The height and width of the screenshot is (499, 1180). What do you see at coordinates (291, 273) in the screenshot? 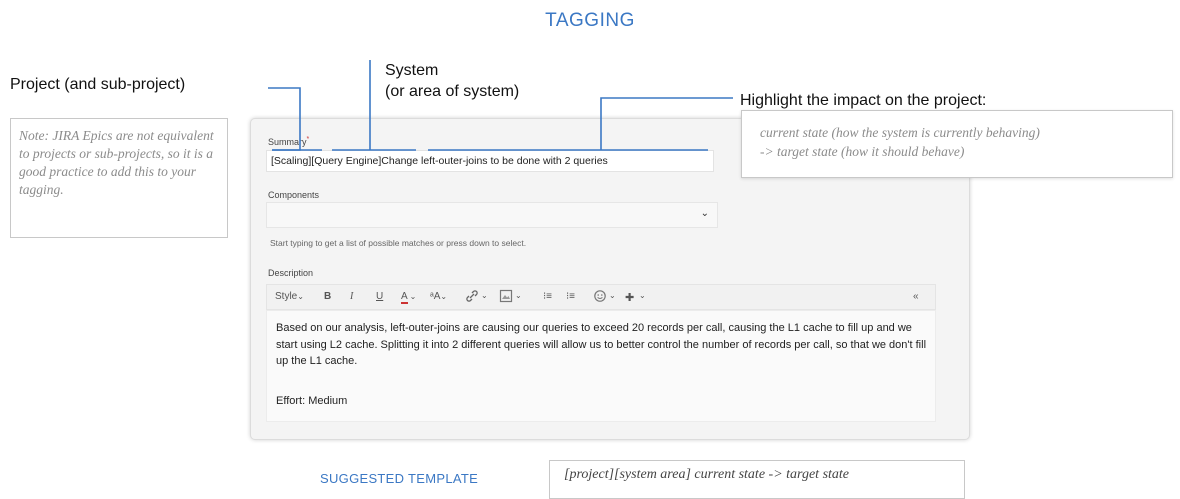
I see `description-label: Description` at bounding box center [291, 273].